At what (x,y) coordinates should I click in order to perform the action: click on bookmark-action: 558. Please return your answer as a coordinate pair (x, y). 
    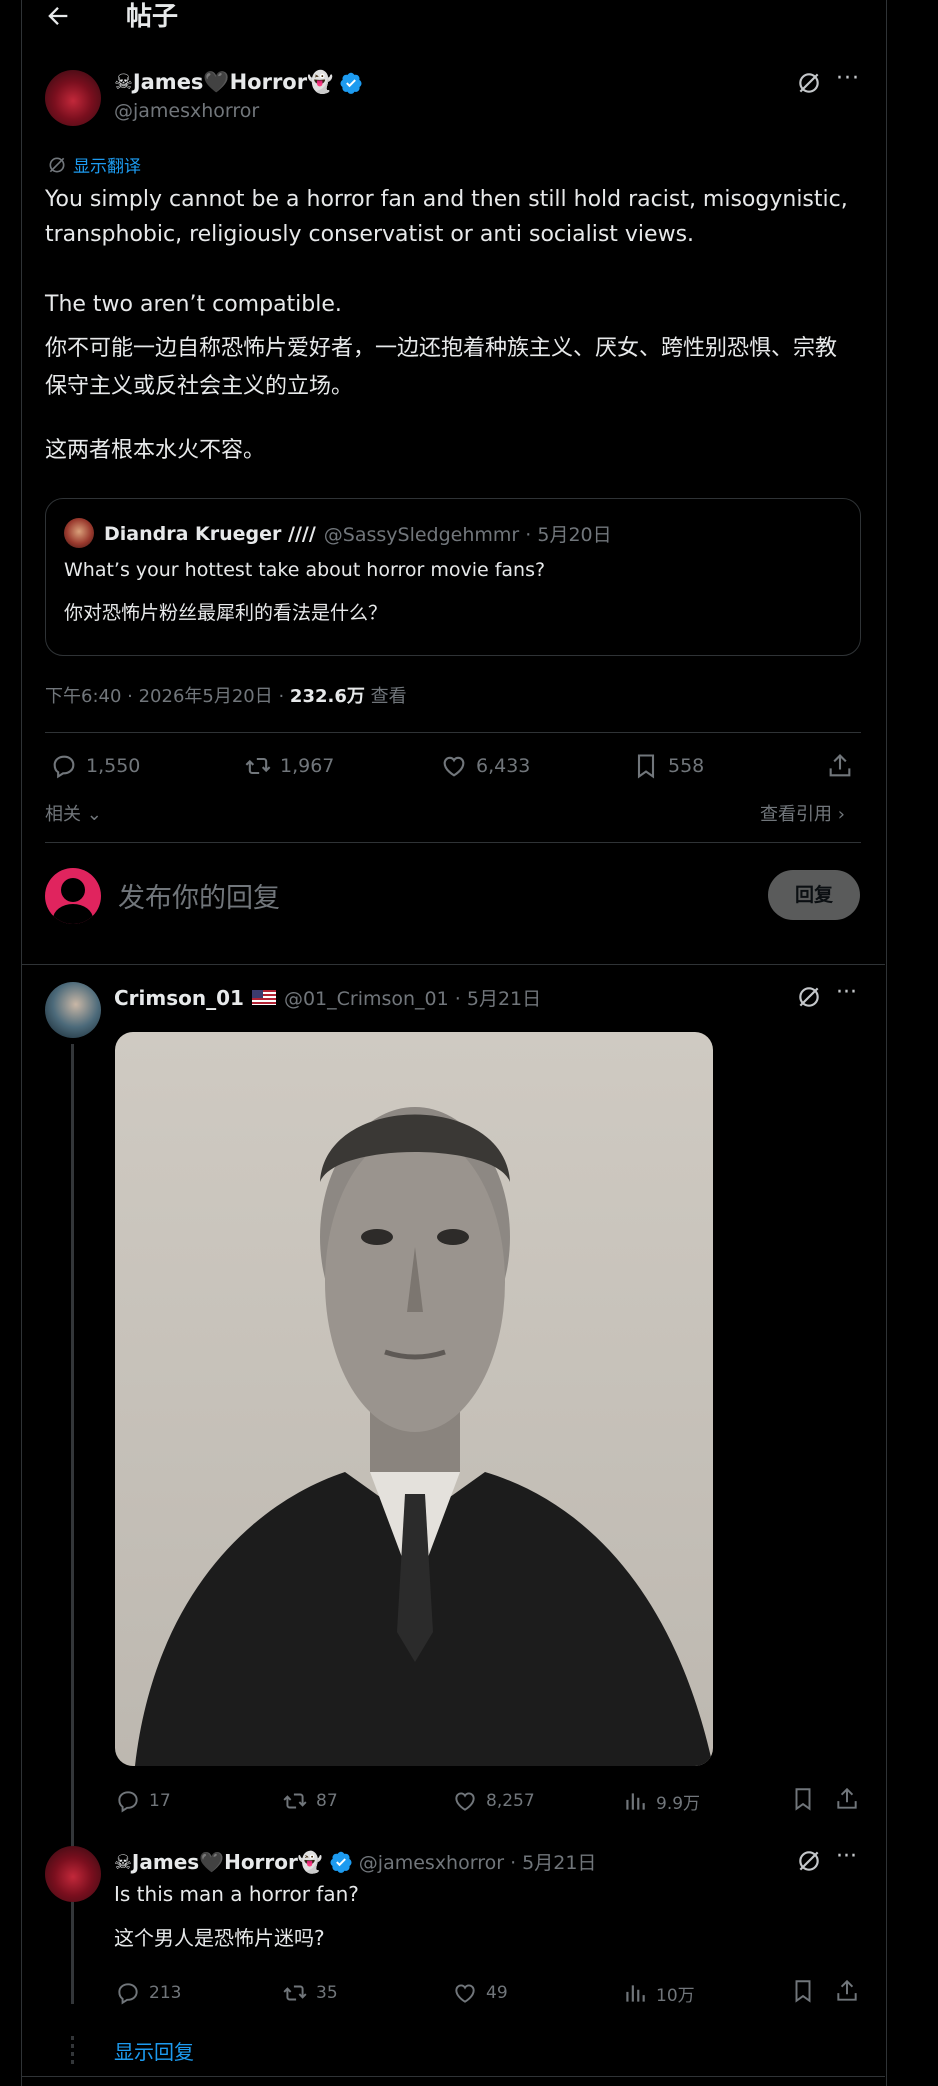
    Looking at the image, I should click on (668, 766).